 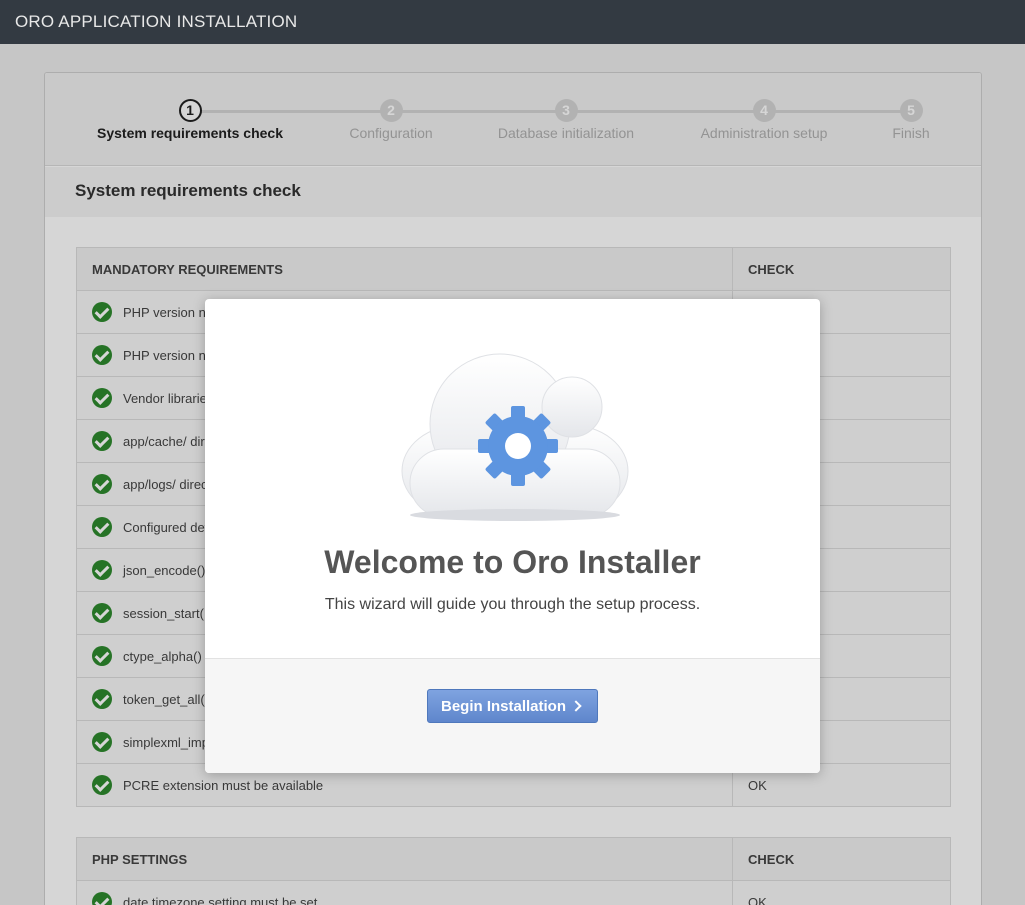 I want to click on begin-installation-label: Begin Installation, so click(x=504, y=706).